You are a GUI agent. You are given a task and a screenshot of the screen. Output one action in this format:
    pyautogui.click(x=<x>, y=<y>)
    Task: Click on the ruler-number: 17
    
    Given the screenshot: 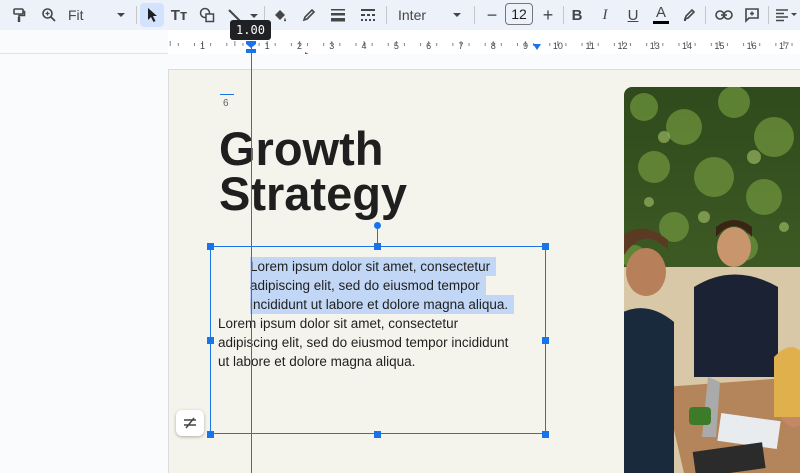 What is the action you would take?
    pyautogui.click(x=784, y=46)
    